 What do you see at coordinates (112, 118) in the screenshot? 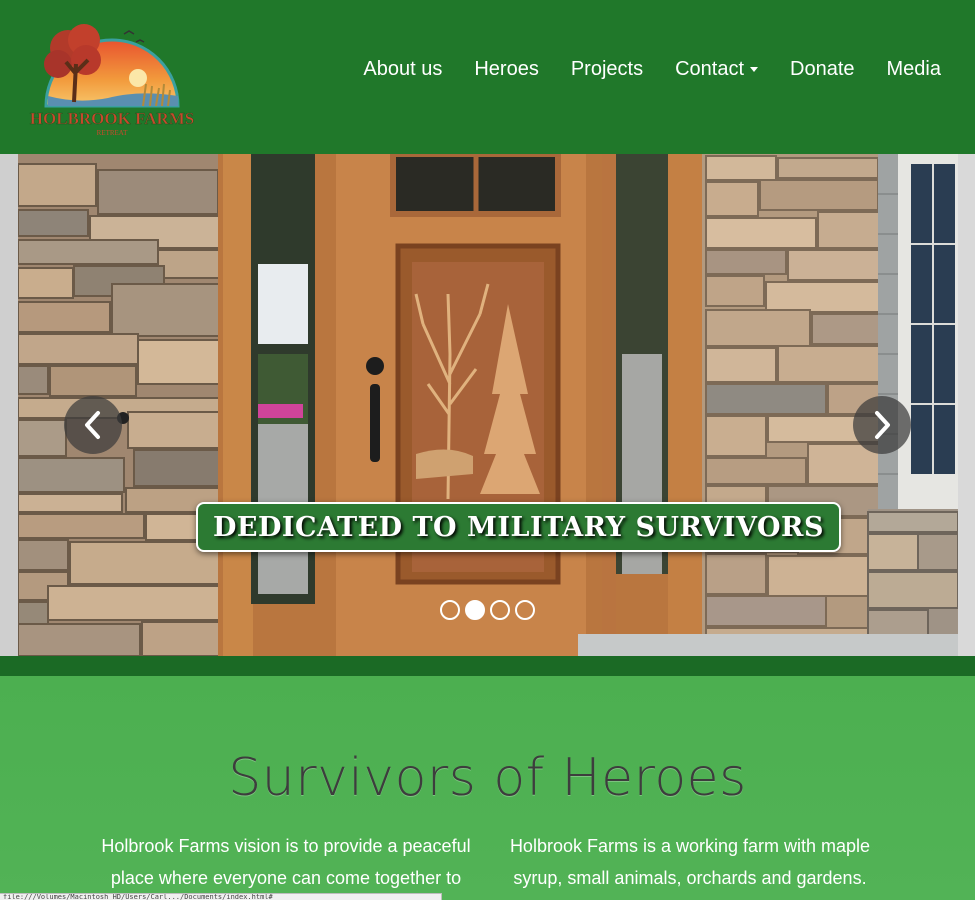
I see `logo-text: HOLBROOK FARMS` at bounding box center [112, 118].